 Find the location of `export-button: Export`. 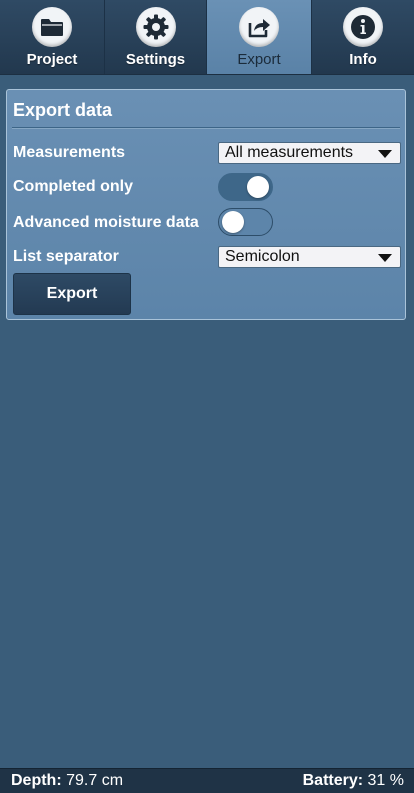

export-button: Export is located at coordinates (72, 294).